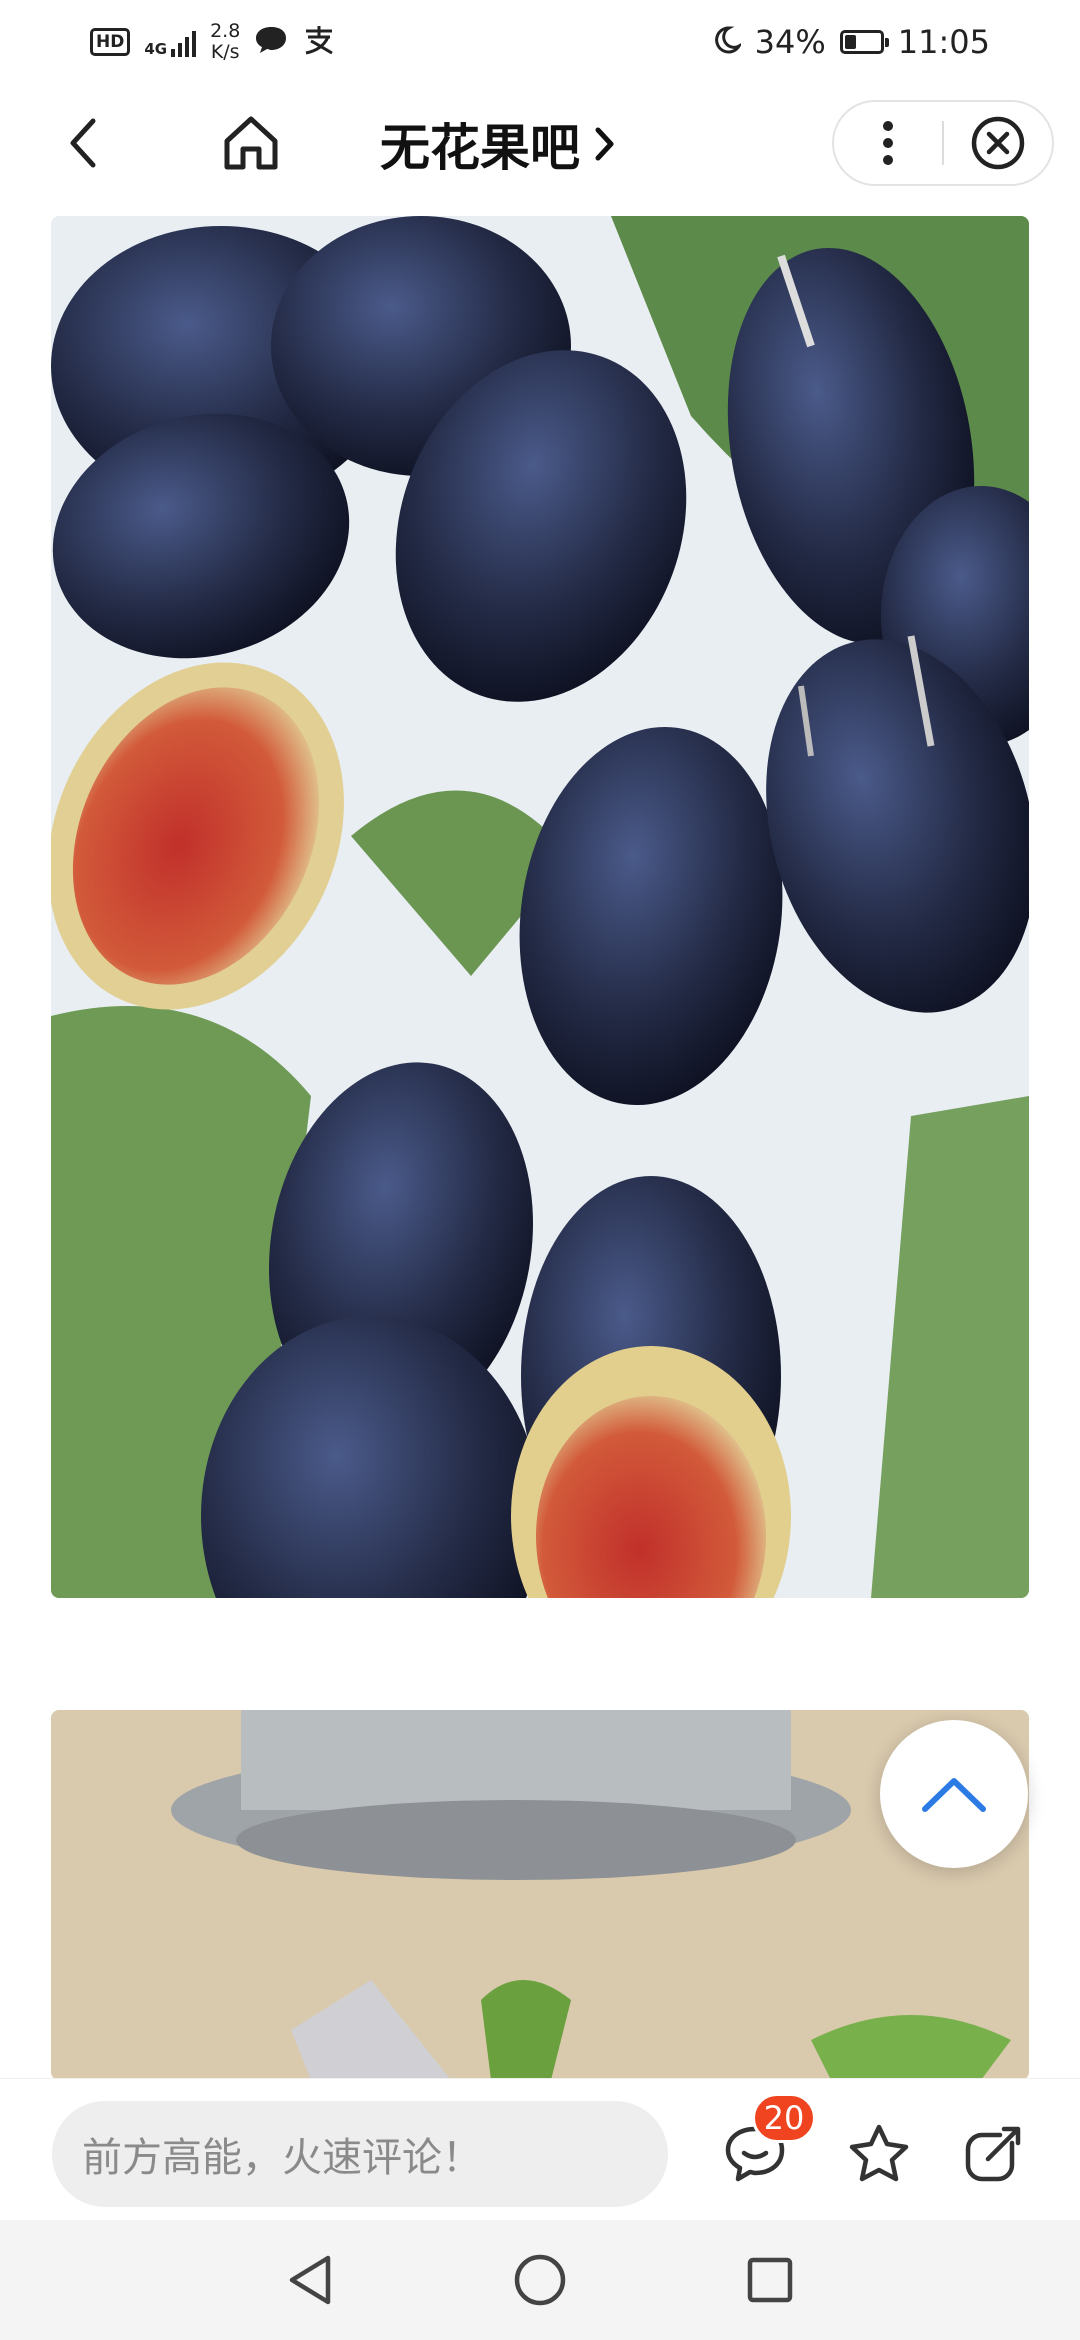 This screenshot has height=2340, width=1080. What do you see at coordinates (319, 42) in the screenshot?
I see `alipay-icon` at bounding box center [319, 42].